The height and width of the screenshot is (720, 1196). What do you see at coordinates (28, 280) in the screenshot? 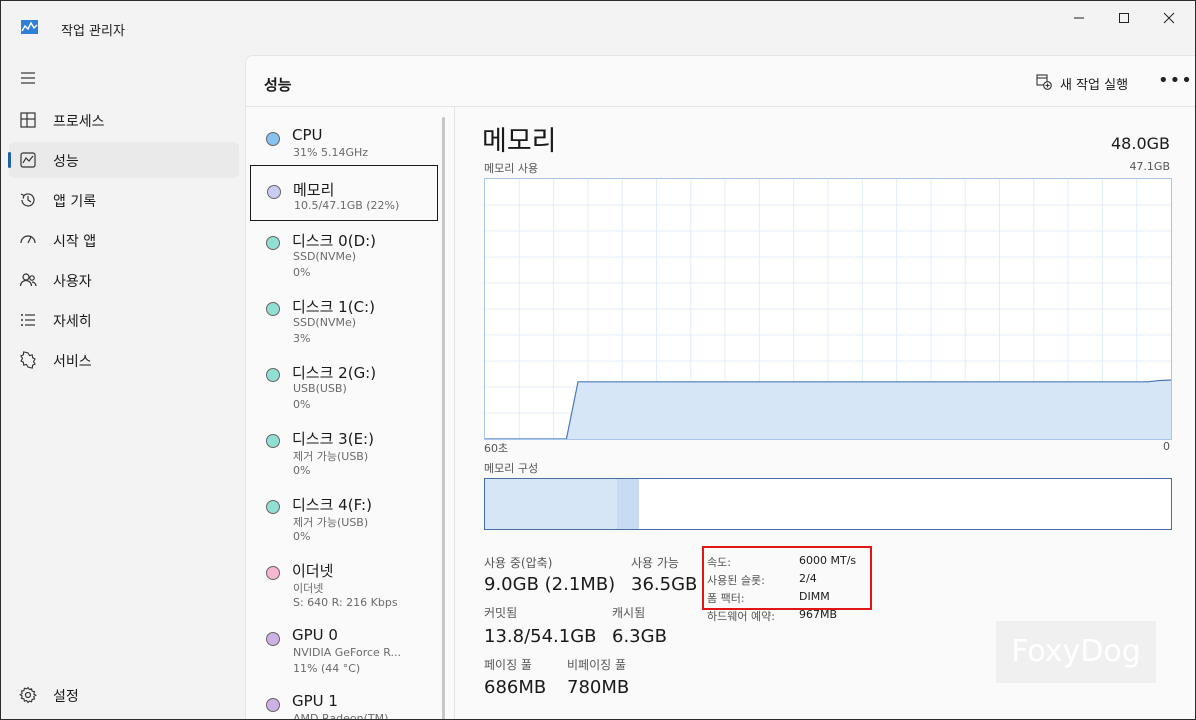
I see `users-icon` at bounding box center [28, 280].